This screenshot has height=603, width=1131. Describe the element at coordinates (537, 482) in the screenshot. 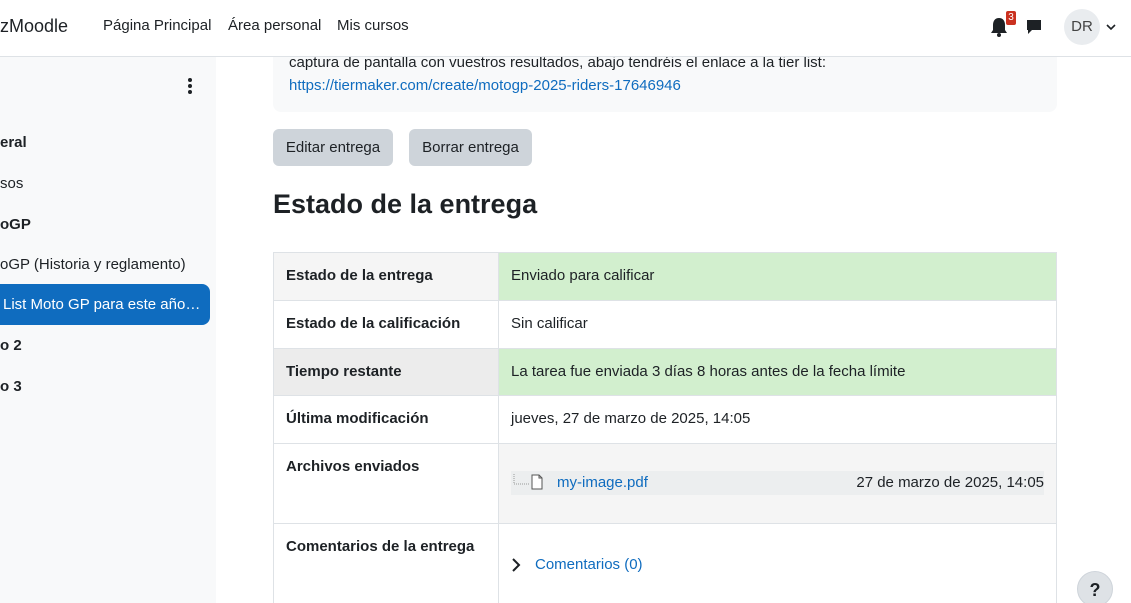

I see `pdf-file-icon` at that location.